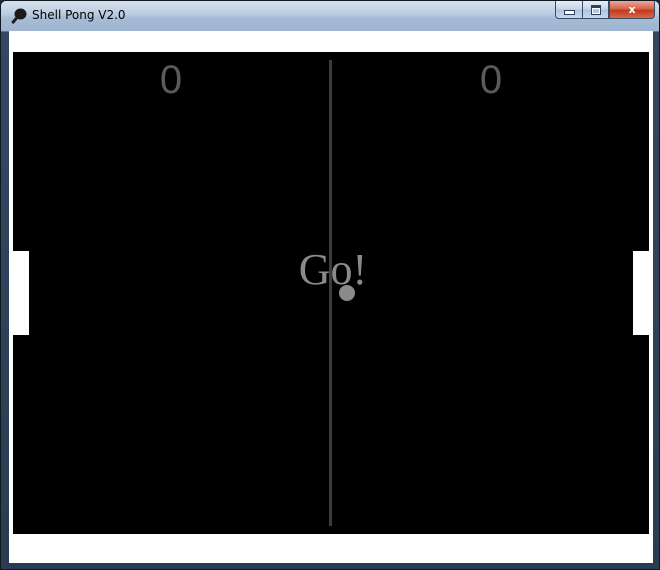 Image resolution: width=660 pixels, height=570 pixels. What do you see at coordinates (491, 80) in the screenshot?
I see `right-player-score: 0` at bounding box center [491, 80].